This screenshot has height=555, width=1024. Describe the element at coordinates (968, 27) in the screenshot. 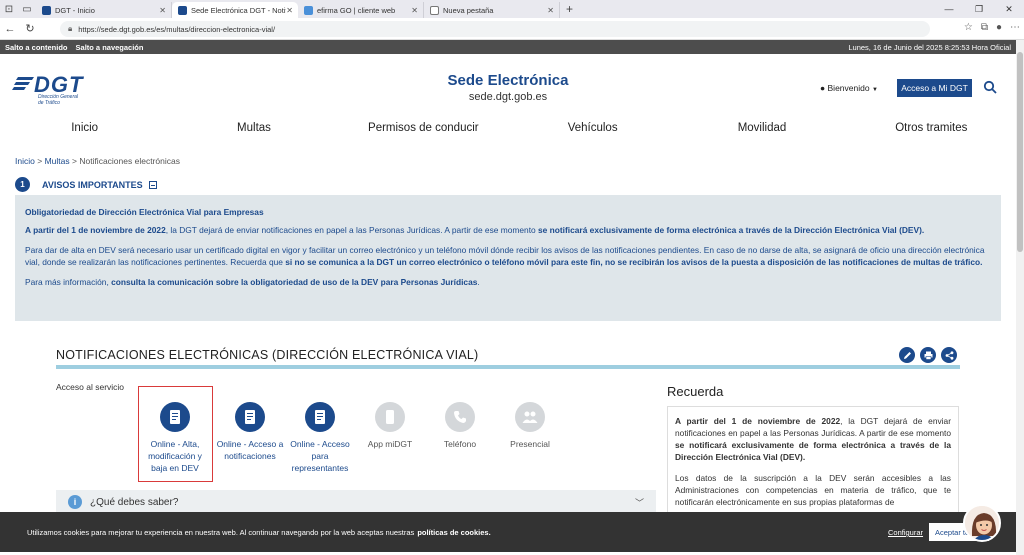

I see `favorite-star-icon: ☆` at that location.